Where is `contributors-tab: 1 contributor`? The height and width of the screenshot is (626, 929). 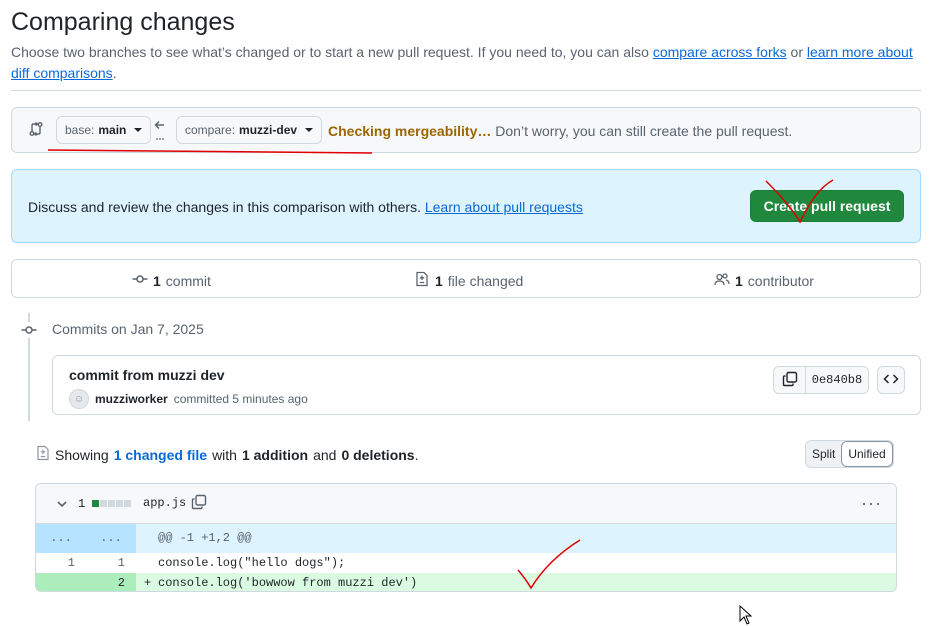 contributors-tab: 1 contributor is located at coordinates (764, 280).